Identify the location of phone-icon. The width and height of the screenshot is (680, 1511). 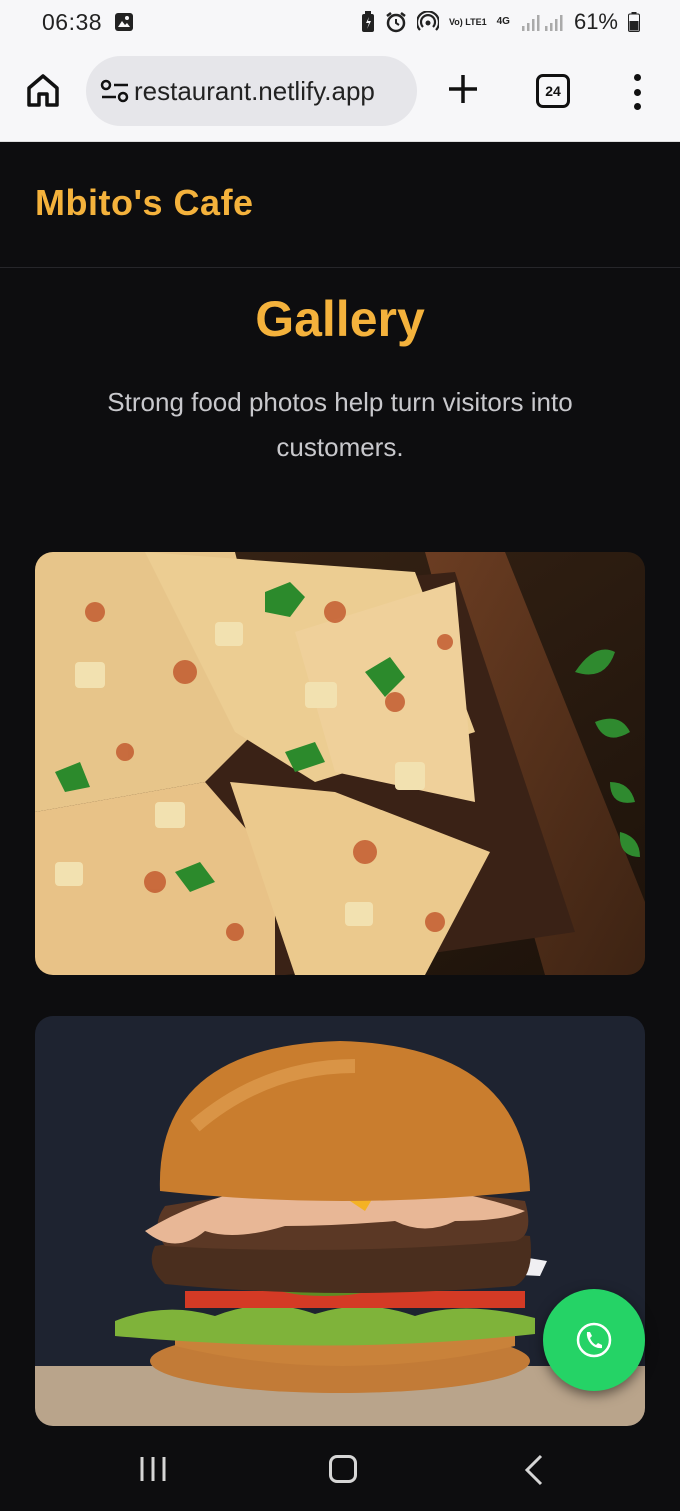
(594, 1340).